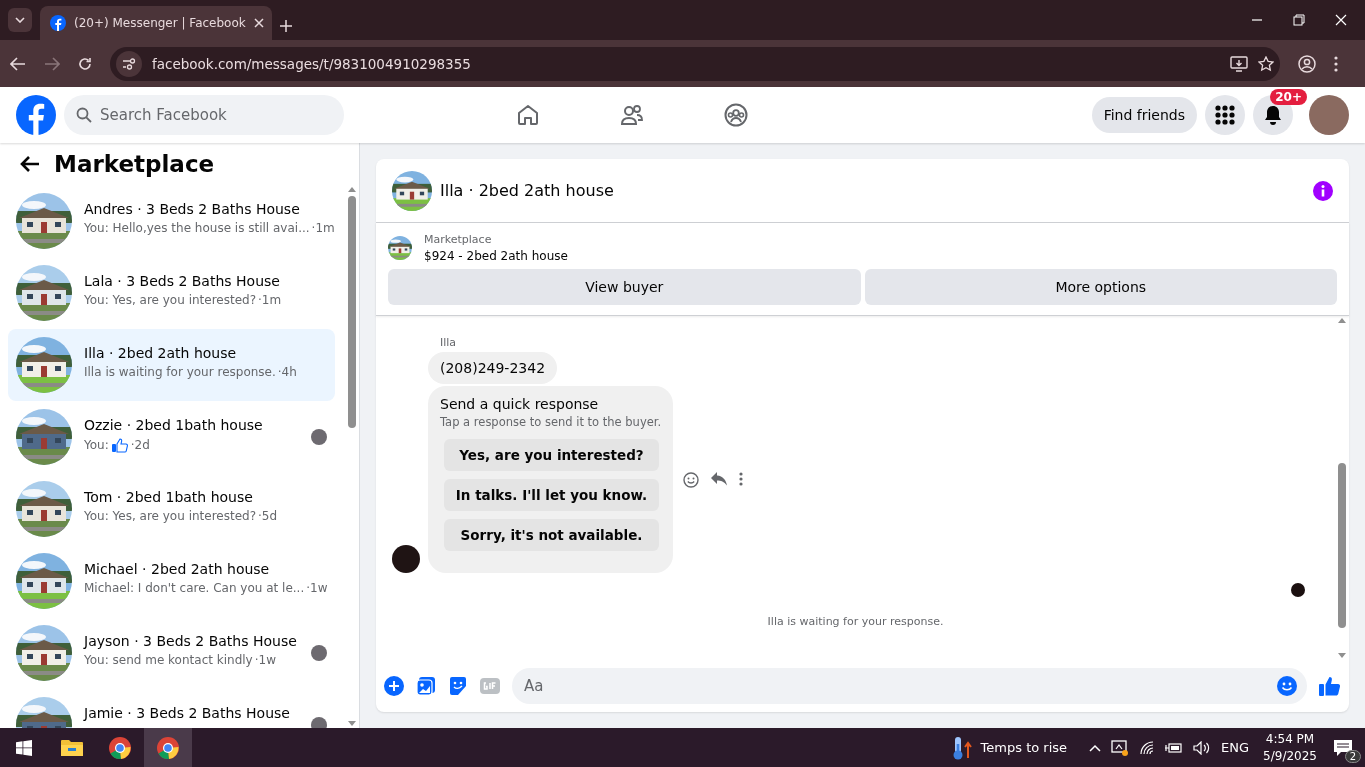 The height and width of the screenshot is (767, 1365). What do you see at coordinates (496, 256) in the screenshot?
I see `listing-title: $924 - 2bed 2ath house` at bounding box center [496, 256].